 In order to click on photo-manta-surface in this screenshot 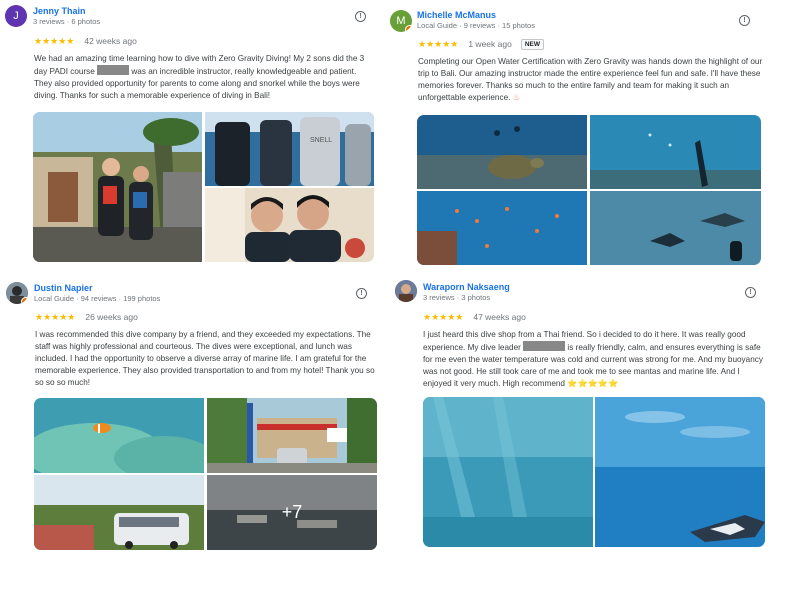, I will do `click(680, 472)`.